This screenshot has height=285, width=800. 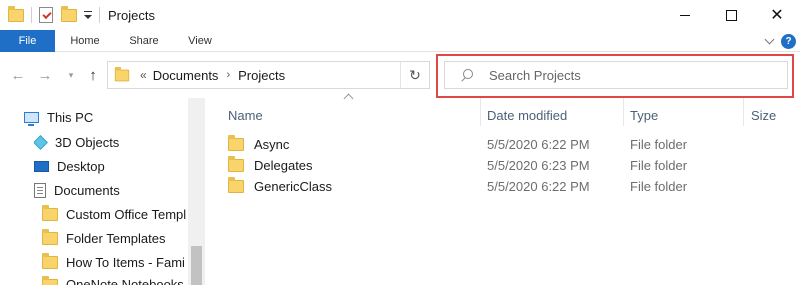 What do you see at coordinates (186, 75) in the screenshot?
I see `breadcrumb-documents: Documents` at bounding box center [186, 75].